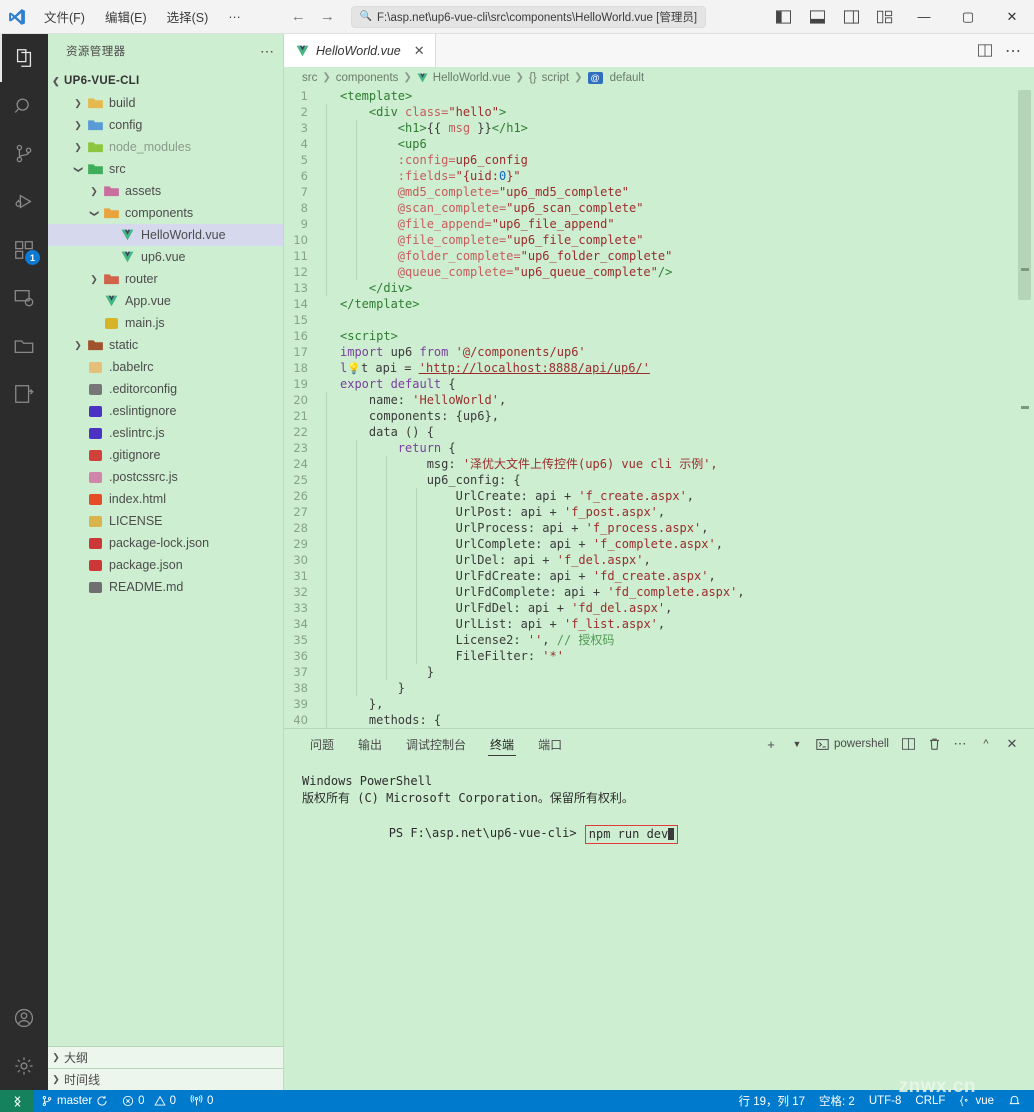 This screenshot has height=1112, width=1034. What do you see at coordinates (659, 512) in the screenshot?
I see `code-line: 27 UrlPost: api + 'f_post.aspx',` at bounding box center [659, 512].